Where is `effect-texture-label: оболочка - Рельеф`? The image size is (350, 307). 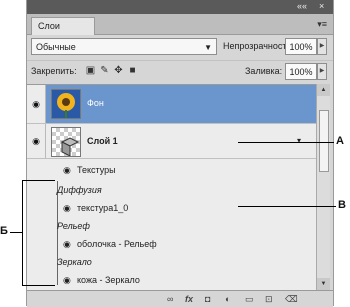
effect-texture-label: оболочка - Рельеф is located at coordinates (117, 244).